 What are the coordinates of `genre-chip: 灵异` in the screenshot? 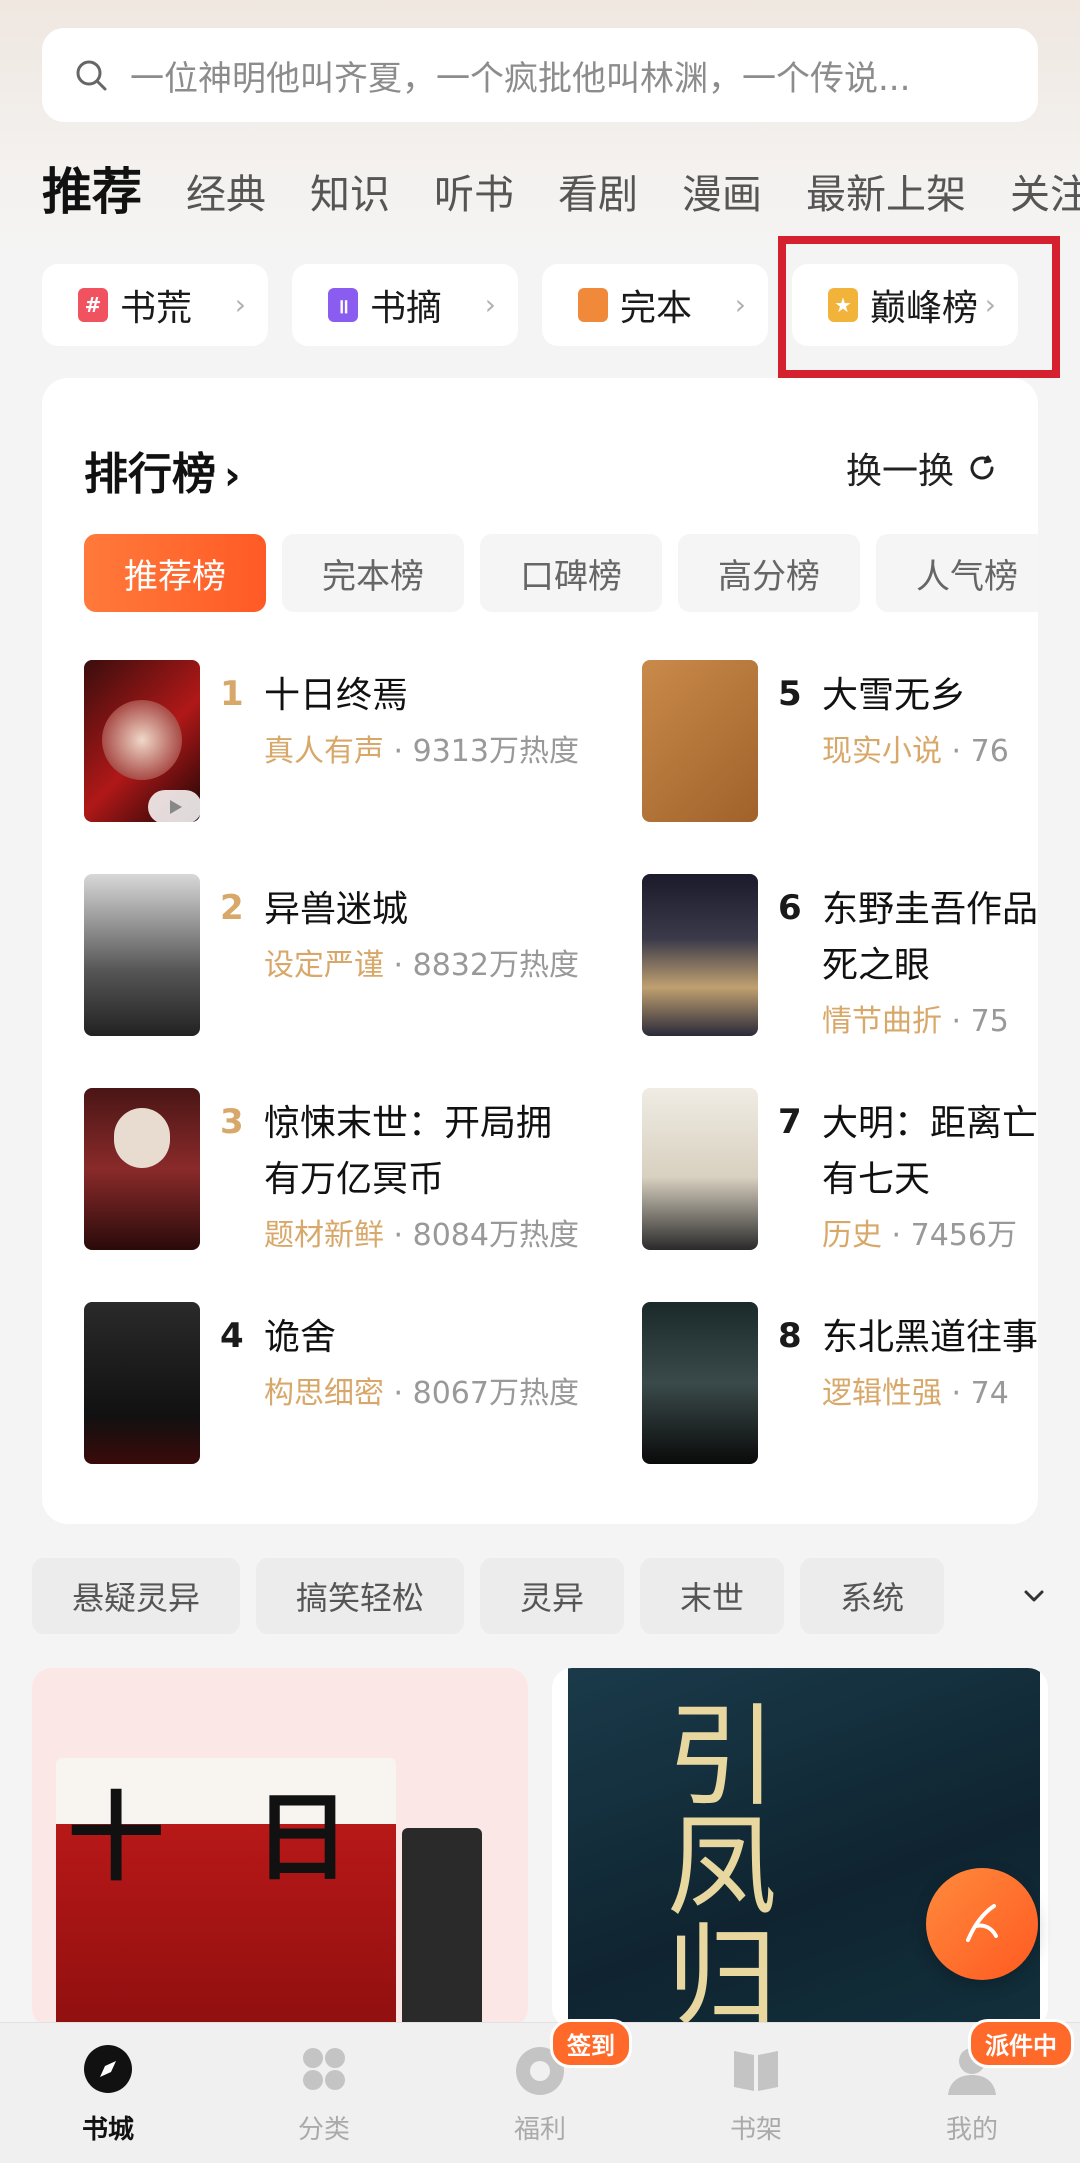 It's located at (552, 1596).